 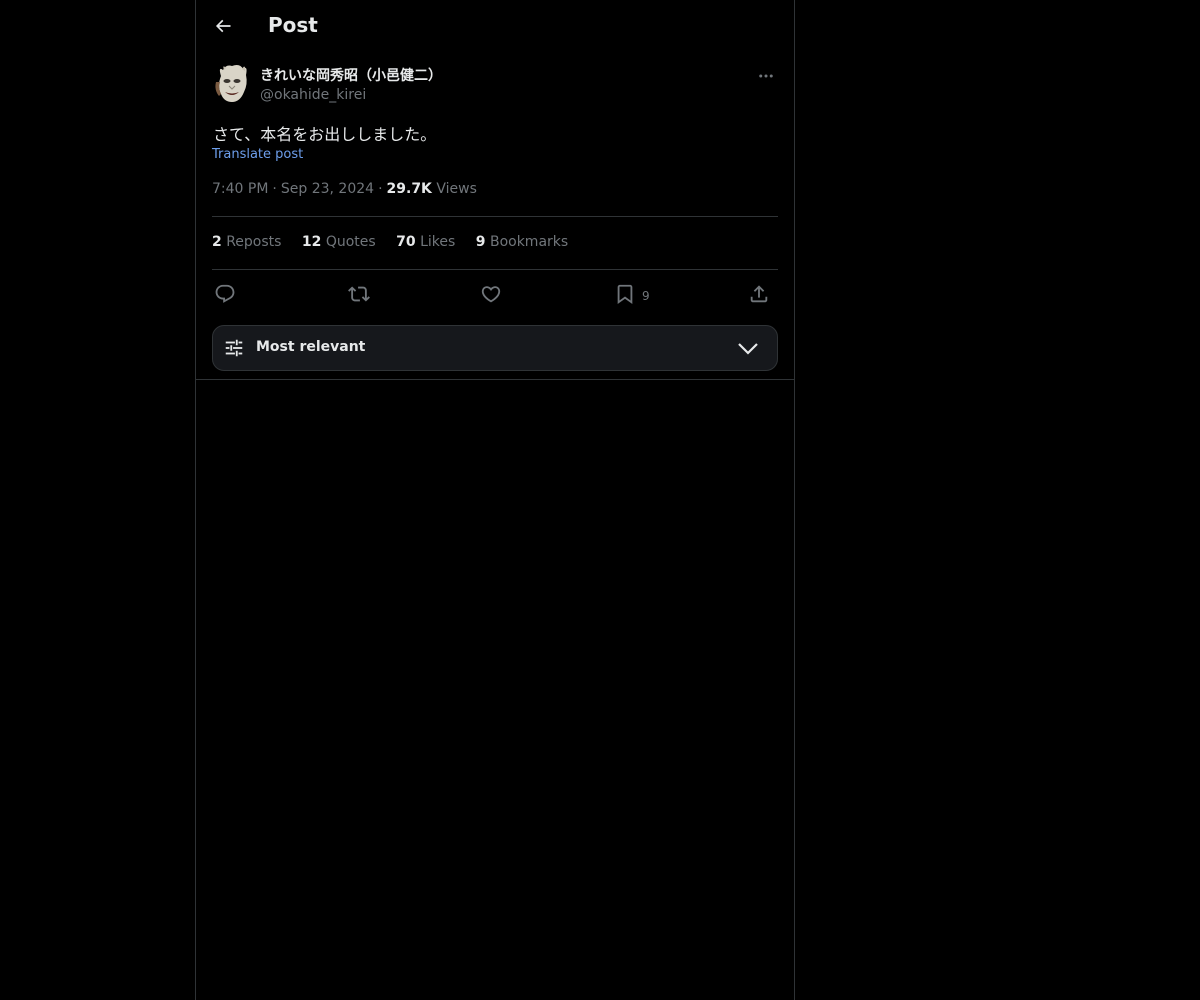 I want to click on repost-icon, so click(x=359, y=294).